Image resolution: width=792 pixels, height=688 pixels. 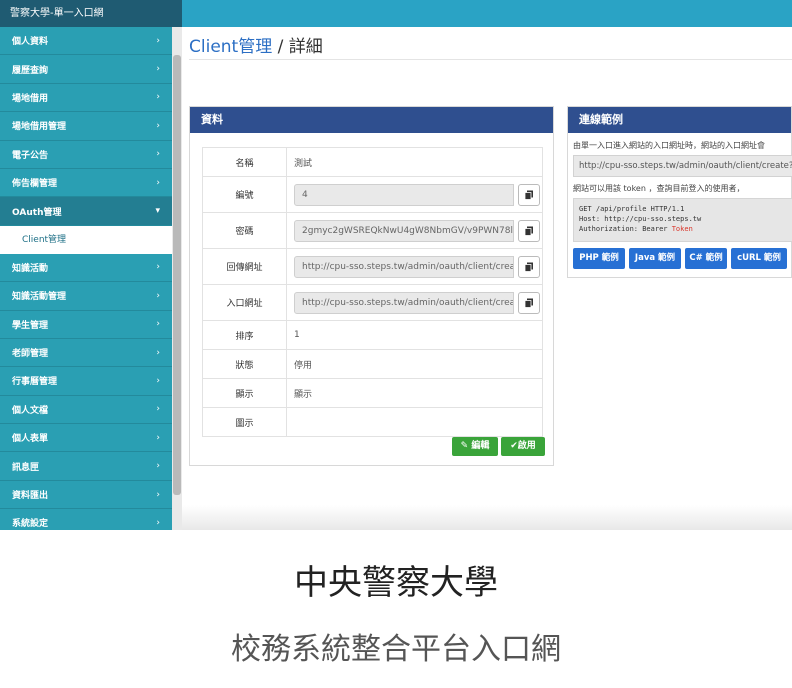 I want to click on table-row: 圖示, so click(x=372, y=422).